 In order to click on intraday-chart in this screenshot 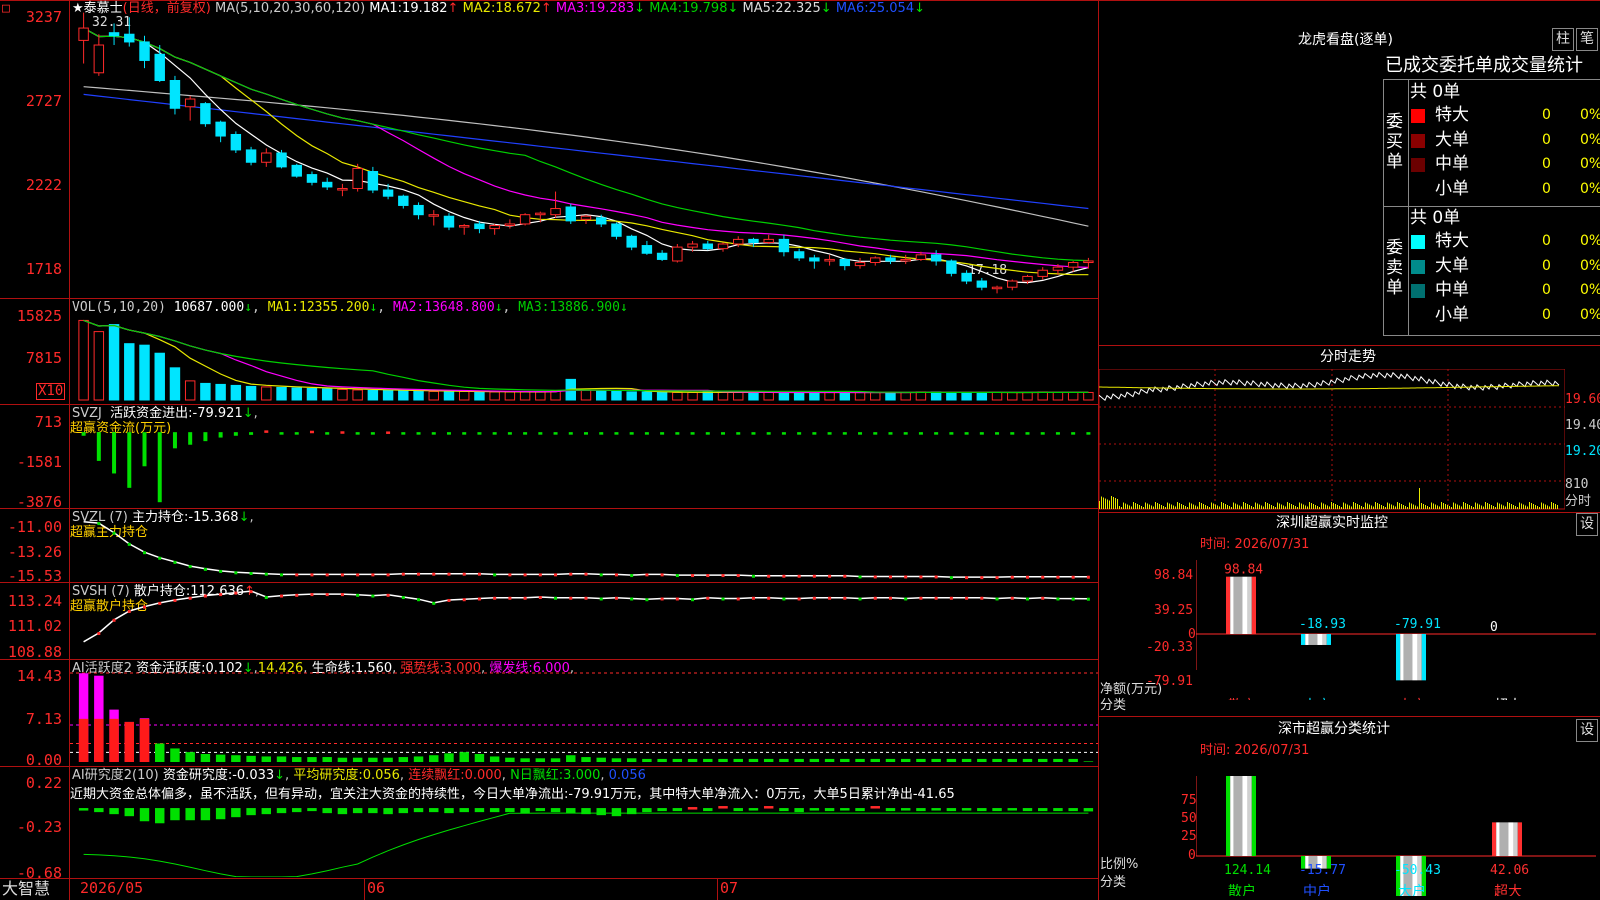, I will do `click(1332, 440)`.